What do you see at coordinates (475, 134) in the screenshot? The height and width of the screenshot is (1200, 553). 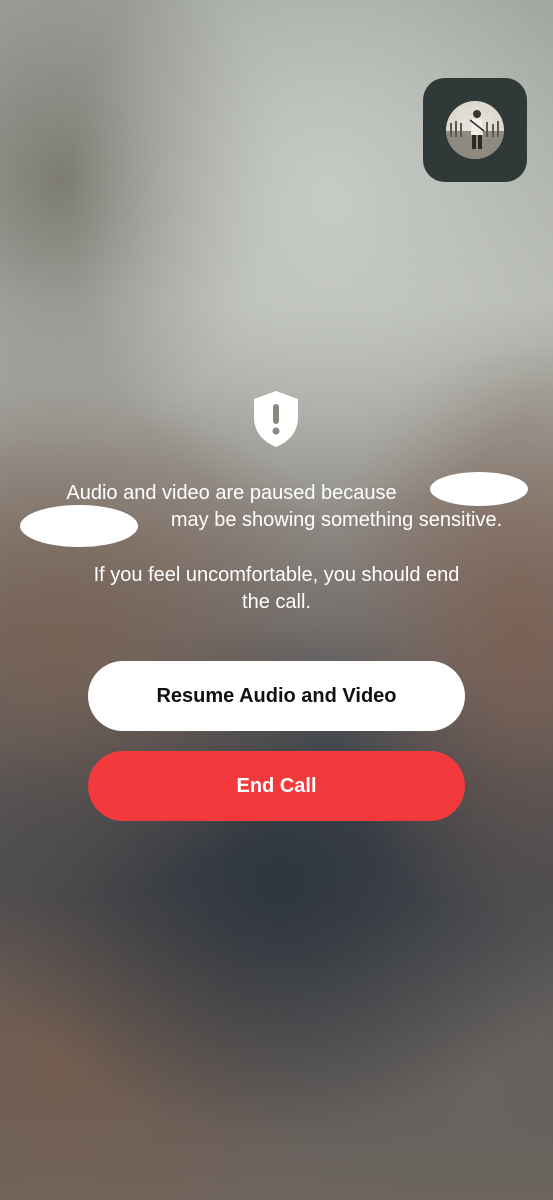 I see `person-photo-icon` at bounding box center [475, 134].